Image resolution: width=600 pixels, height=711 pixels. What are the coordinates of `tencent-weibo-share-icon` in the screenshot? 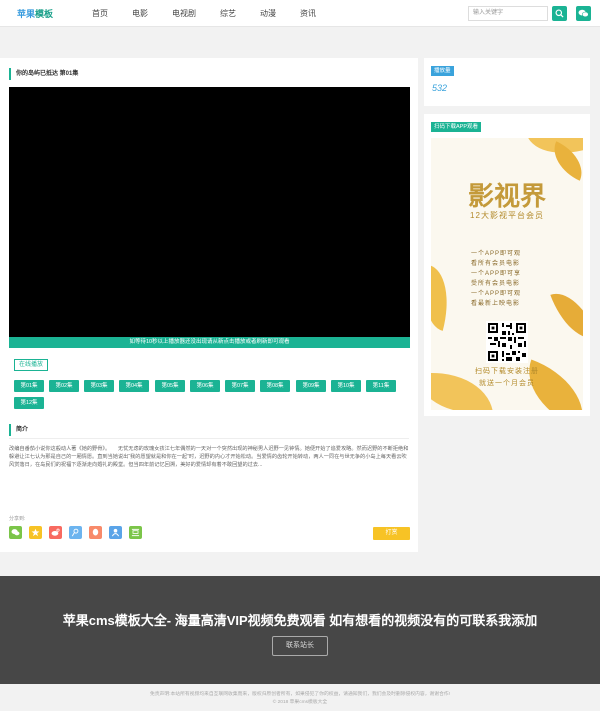 It's located at (75, 532).